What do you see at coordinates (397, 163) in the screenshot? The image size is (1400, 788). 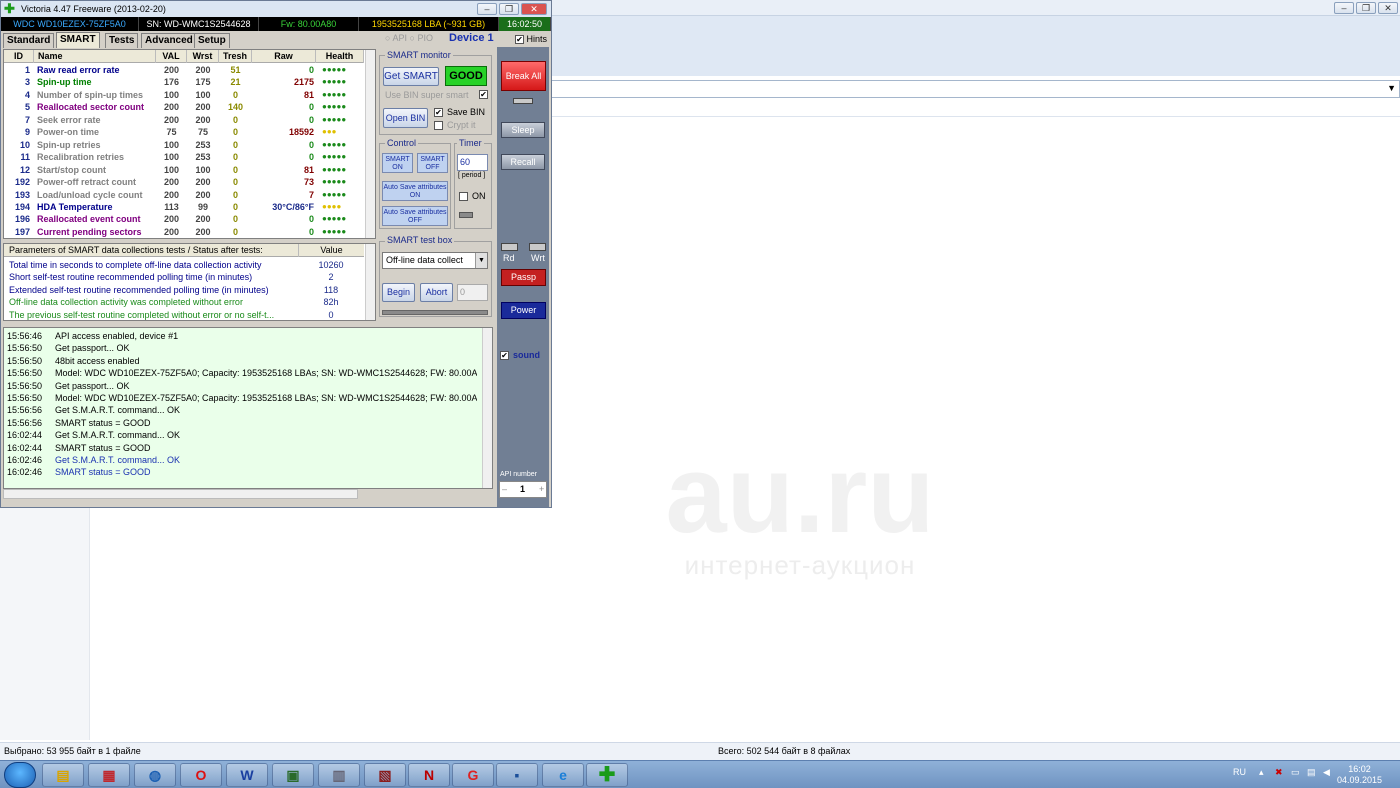 I see `smart-on-button: SMART ON` at bounding box center [397, 163].